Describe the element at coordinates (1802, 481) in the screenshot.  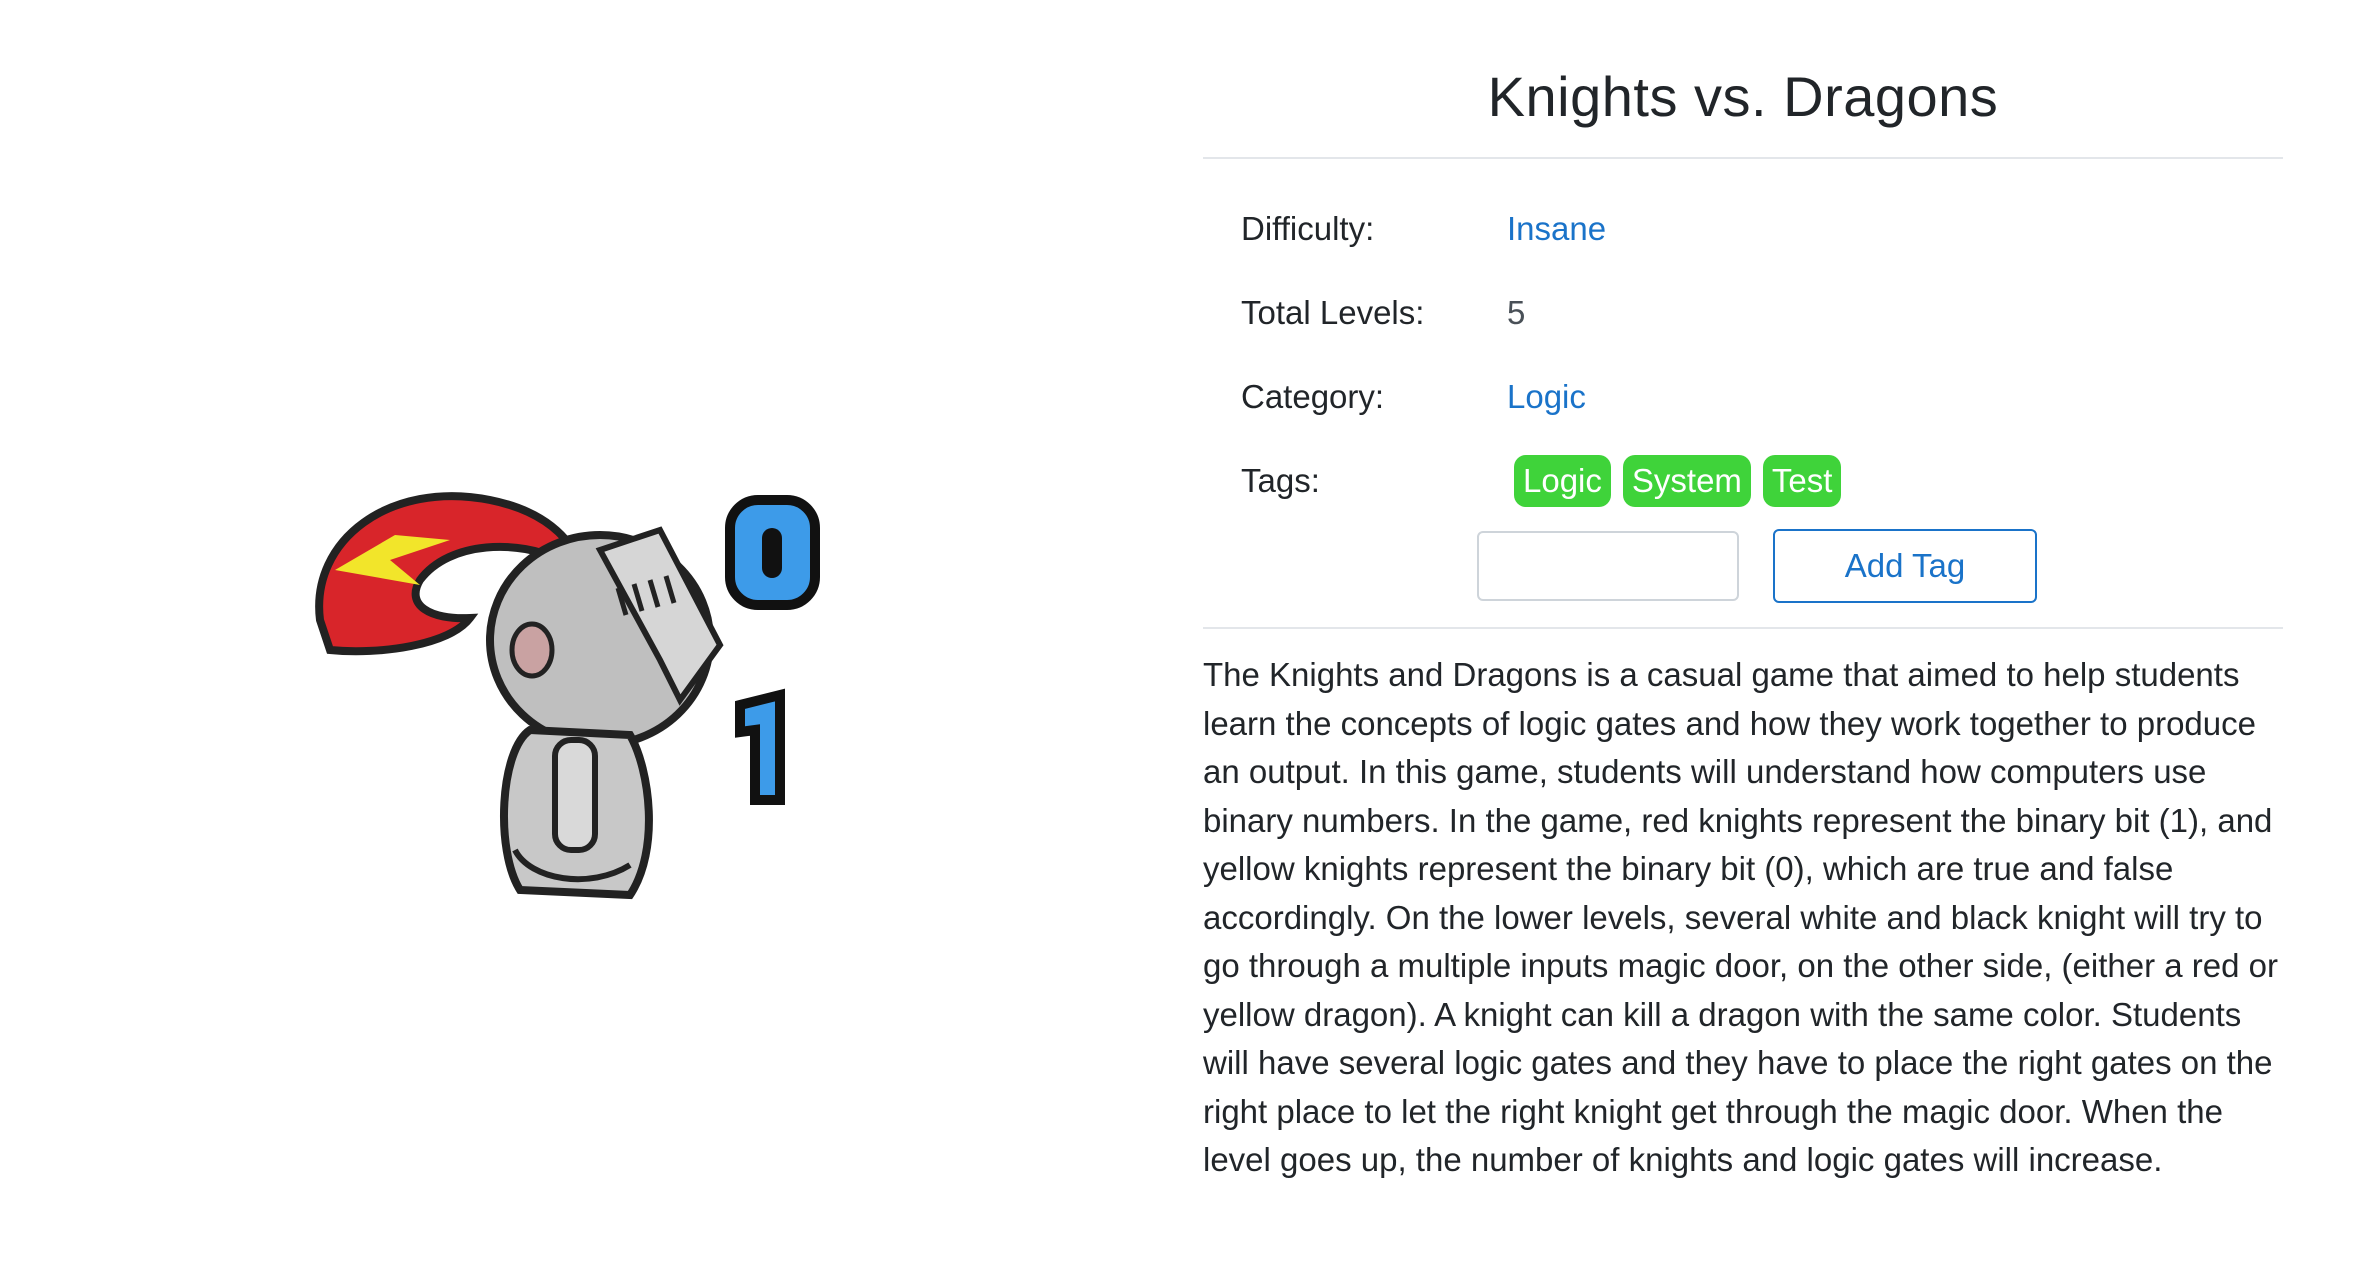
I see `tag-test: Test` at that location.